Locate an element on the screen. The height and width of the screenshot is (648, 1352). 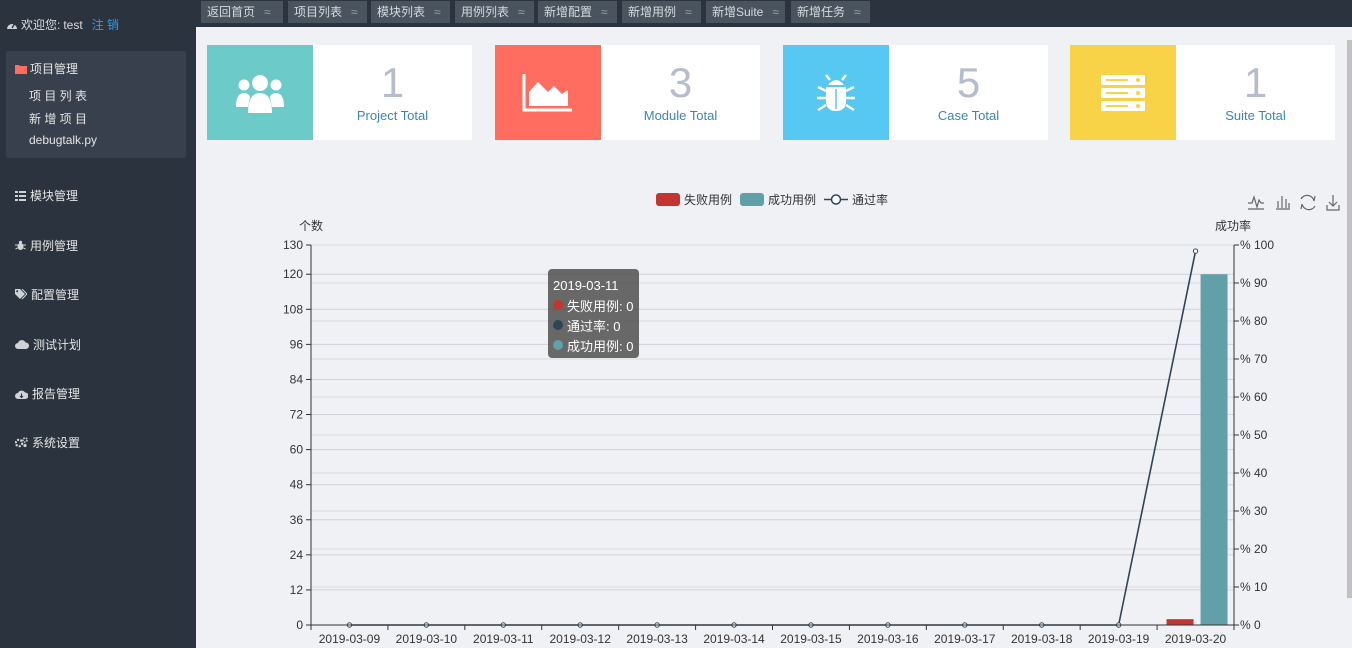
x-tick-label: 2019-03-14 is located at coordinates (734, 639).